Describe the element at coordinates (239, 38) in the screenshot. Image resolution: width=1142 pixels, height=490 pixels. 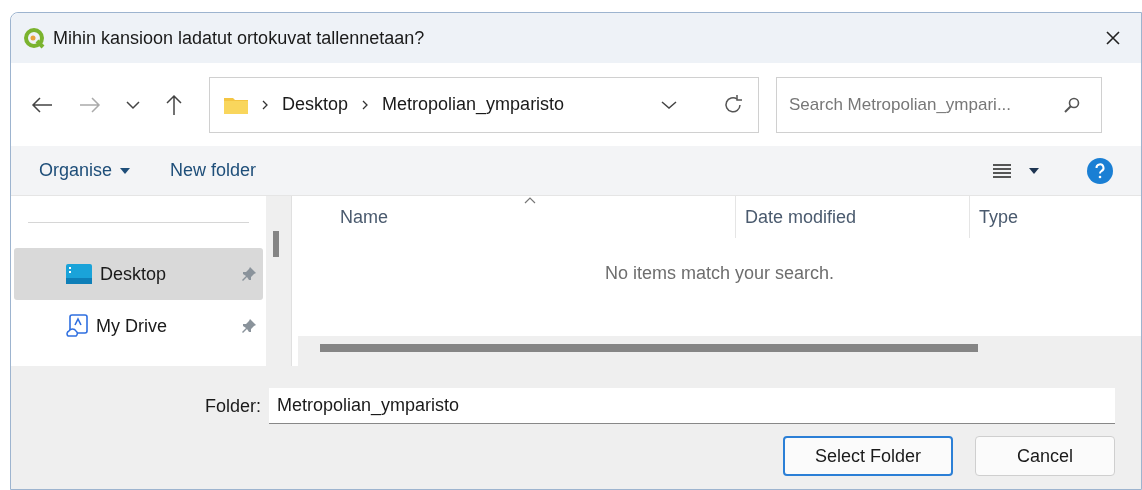
I see `window-title: Mihin kansioon ladatut ortokuvat tallennetaan?` at that location.